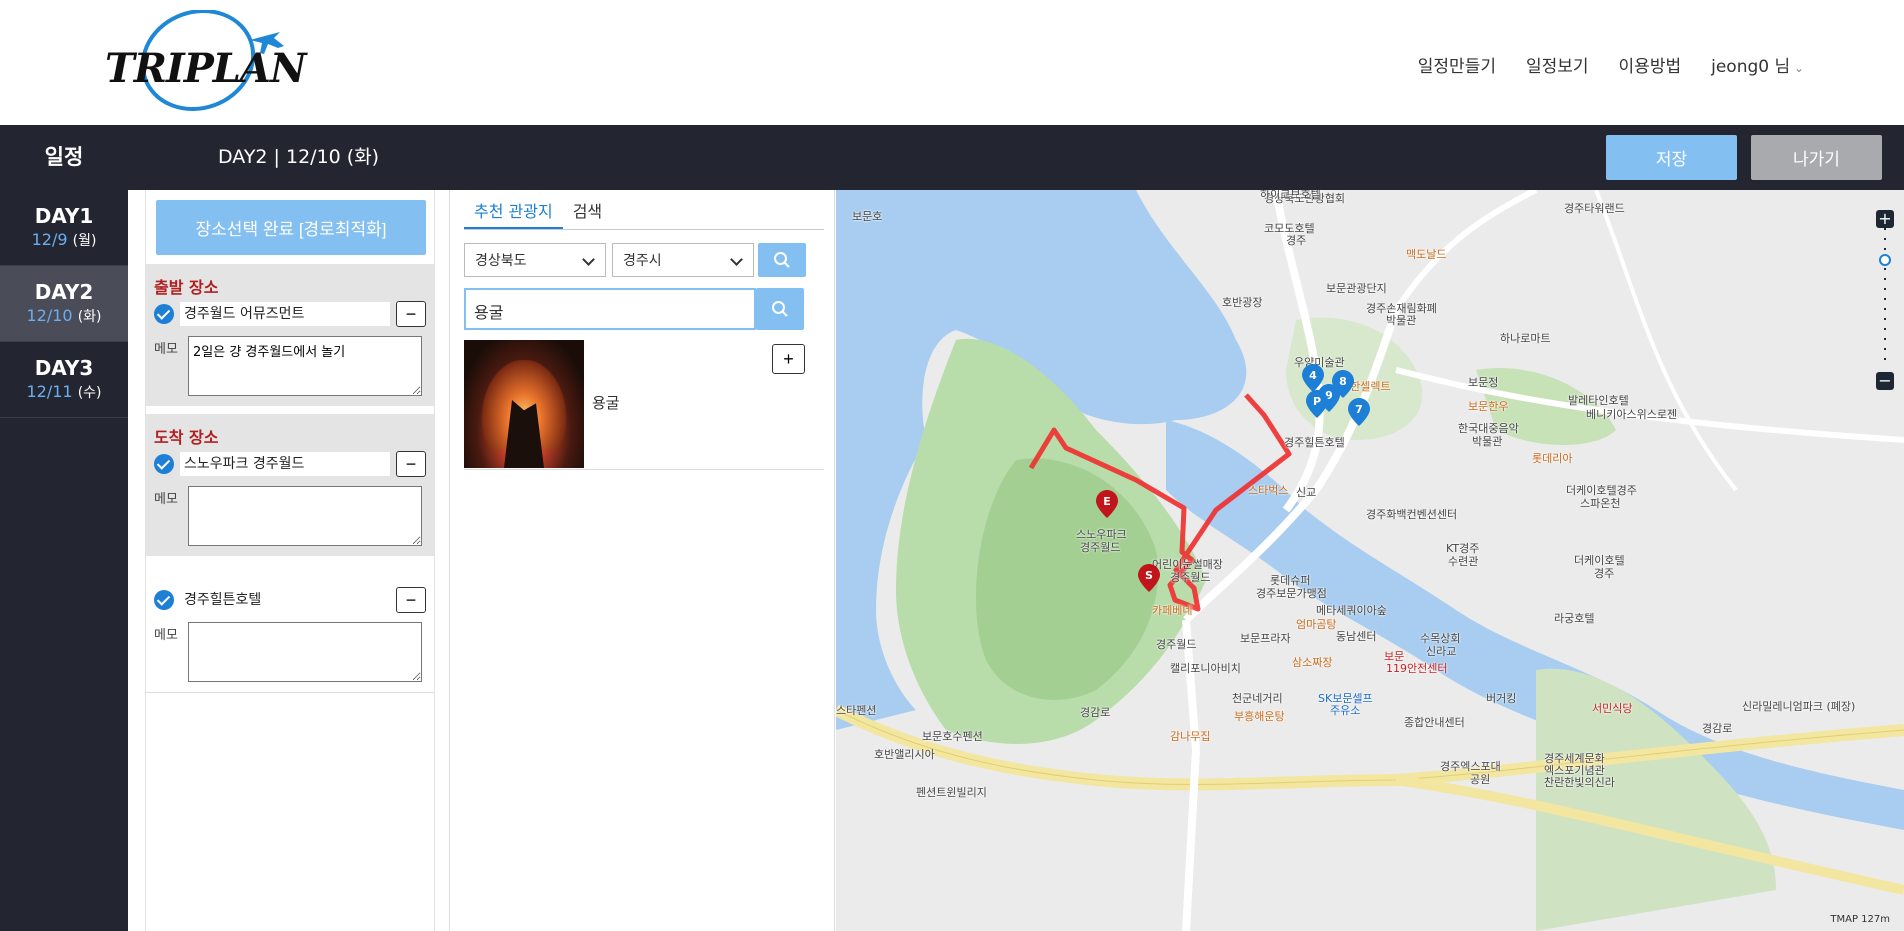 This screenshot has height=931, width=1904. Describe the element at coordinates (1885, 381) in the screenshot. I see `zoom-out-button: −` at that location.